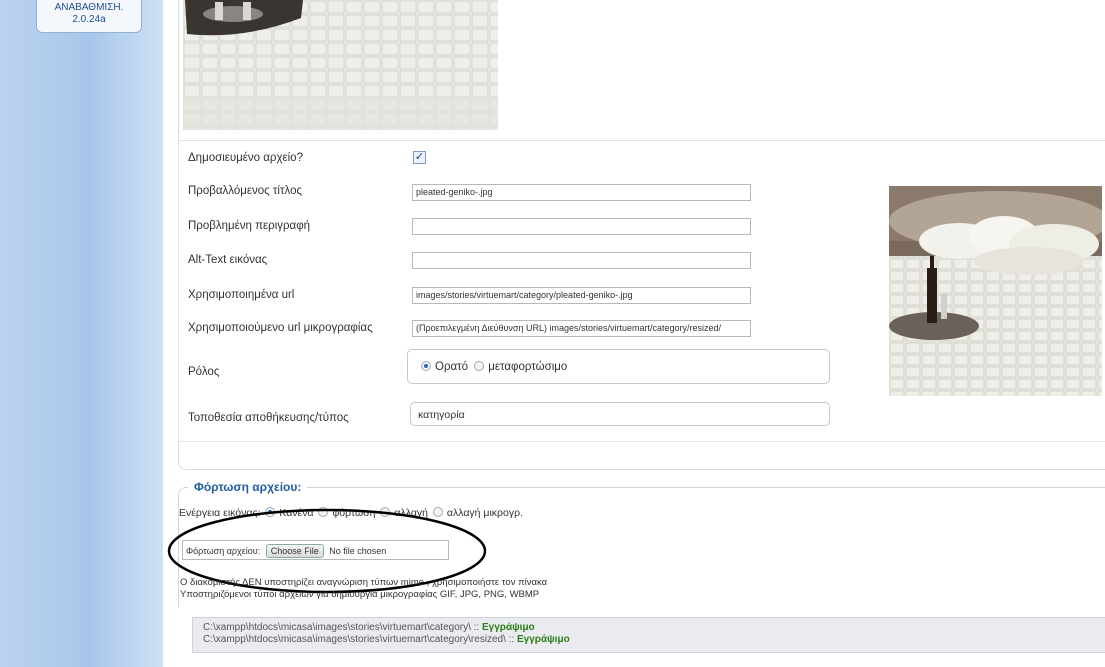 The width and height of the screenshot is (1105, 667). I want to click on version-number: 2.0.24a, so click(89, 19).